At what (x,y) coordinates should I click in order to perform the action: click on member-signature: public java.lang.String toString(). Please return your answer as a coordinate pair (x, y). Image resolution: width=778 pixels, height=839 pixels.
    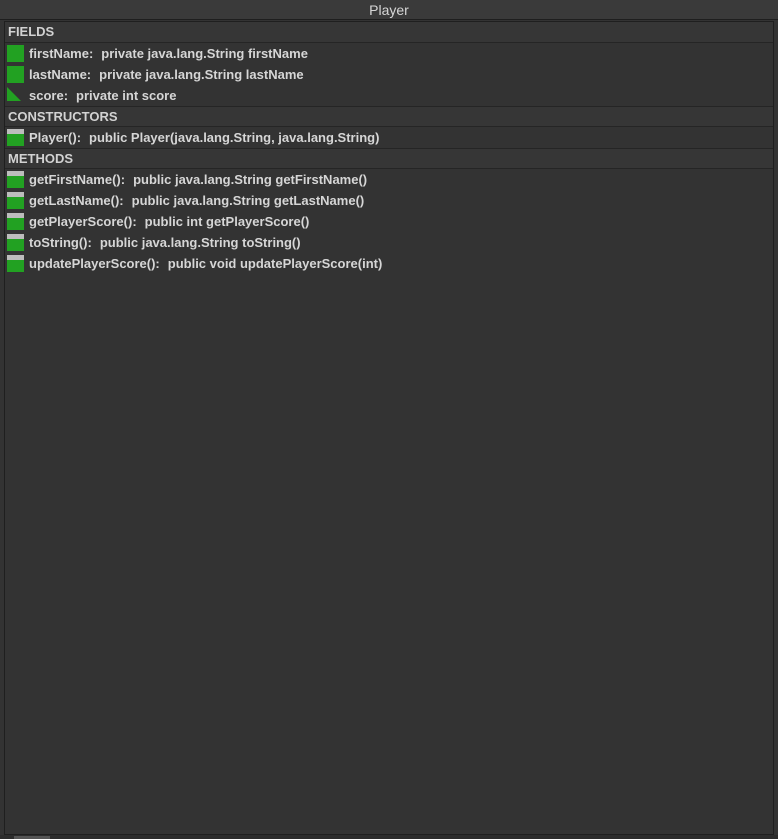
    Looking at the image, I should click on (200, 242).